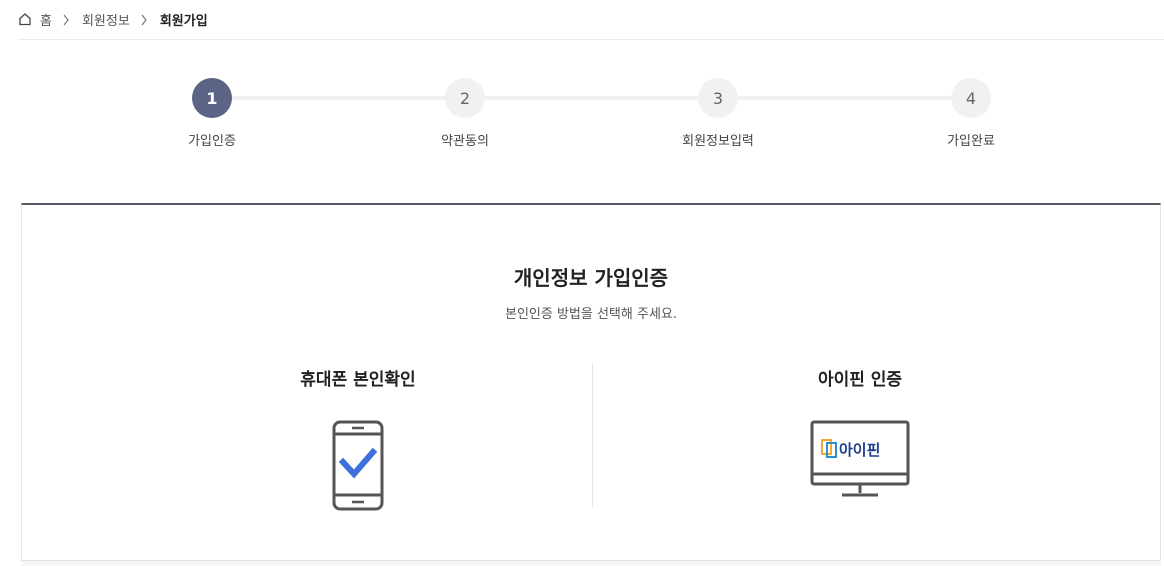  Describe the element at coordinates (212, 98) in the screenshot. I see `step-number: 1` at that location.